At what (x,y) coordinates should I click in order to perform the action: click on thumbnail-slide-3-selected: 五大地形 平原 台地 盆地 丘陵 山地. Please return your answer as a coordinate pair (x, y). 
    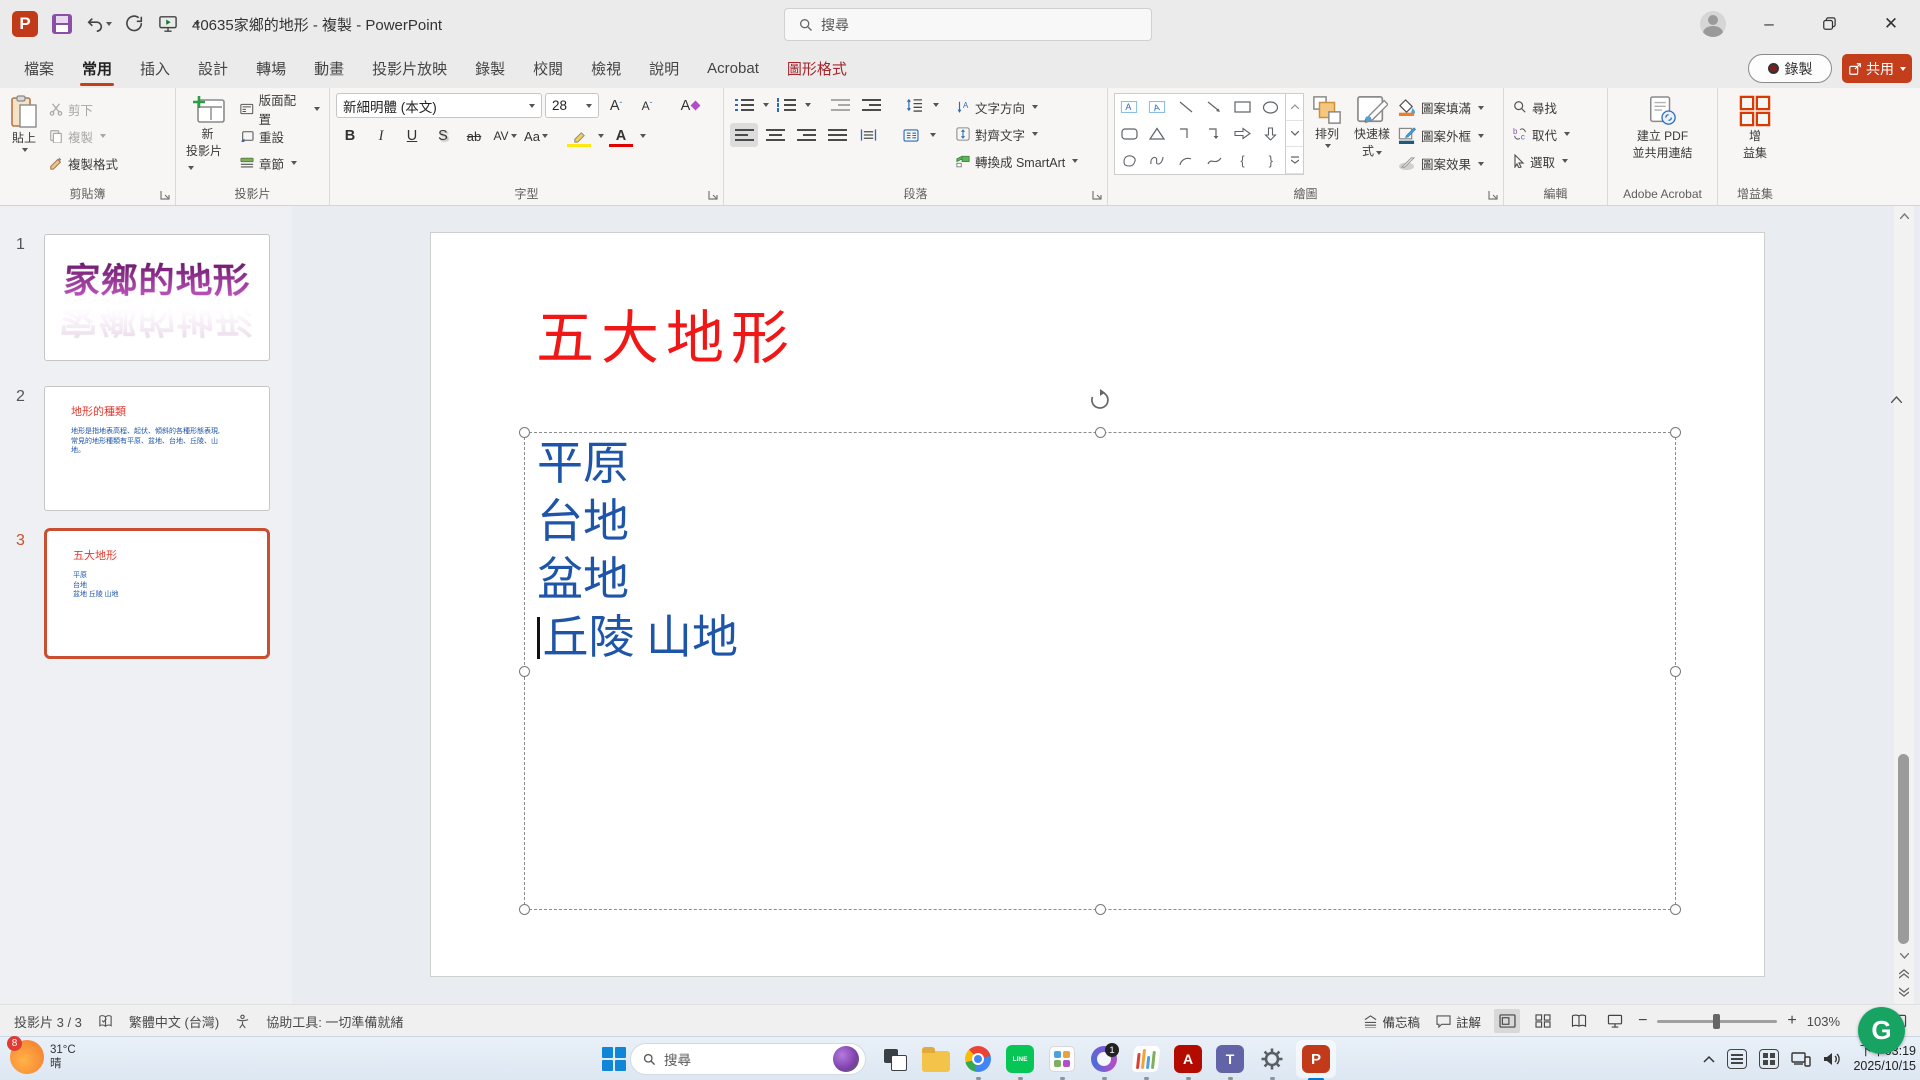
    Looking at the image, I should click on (157, 593).